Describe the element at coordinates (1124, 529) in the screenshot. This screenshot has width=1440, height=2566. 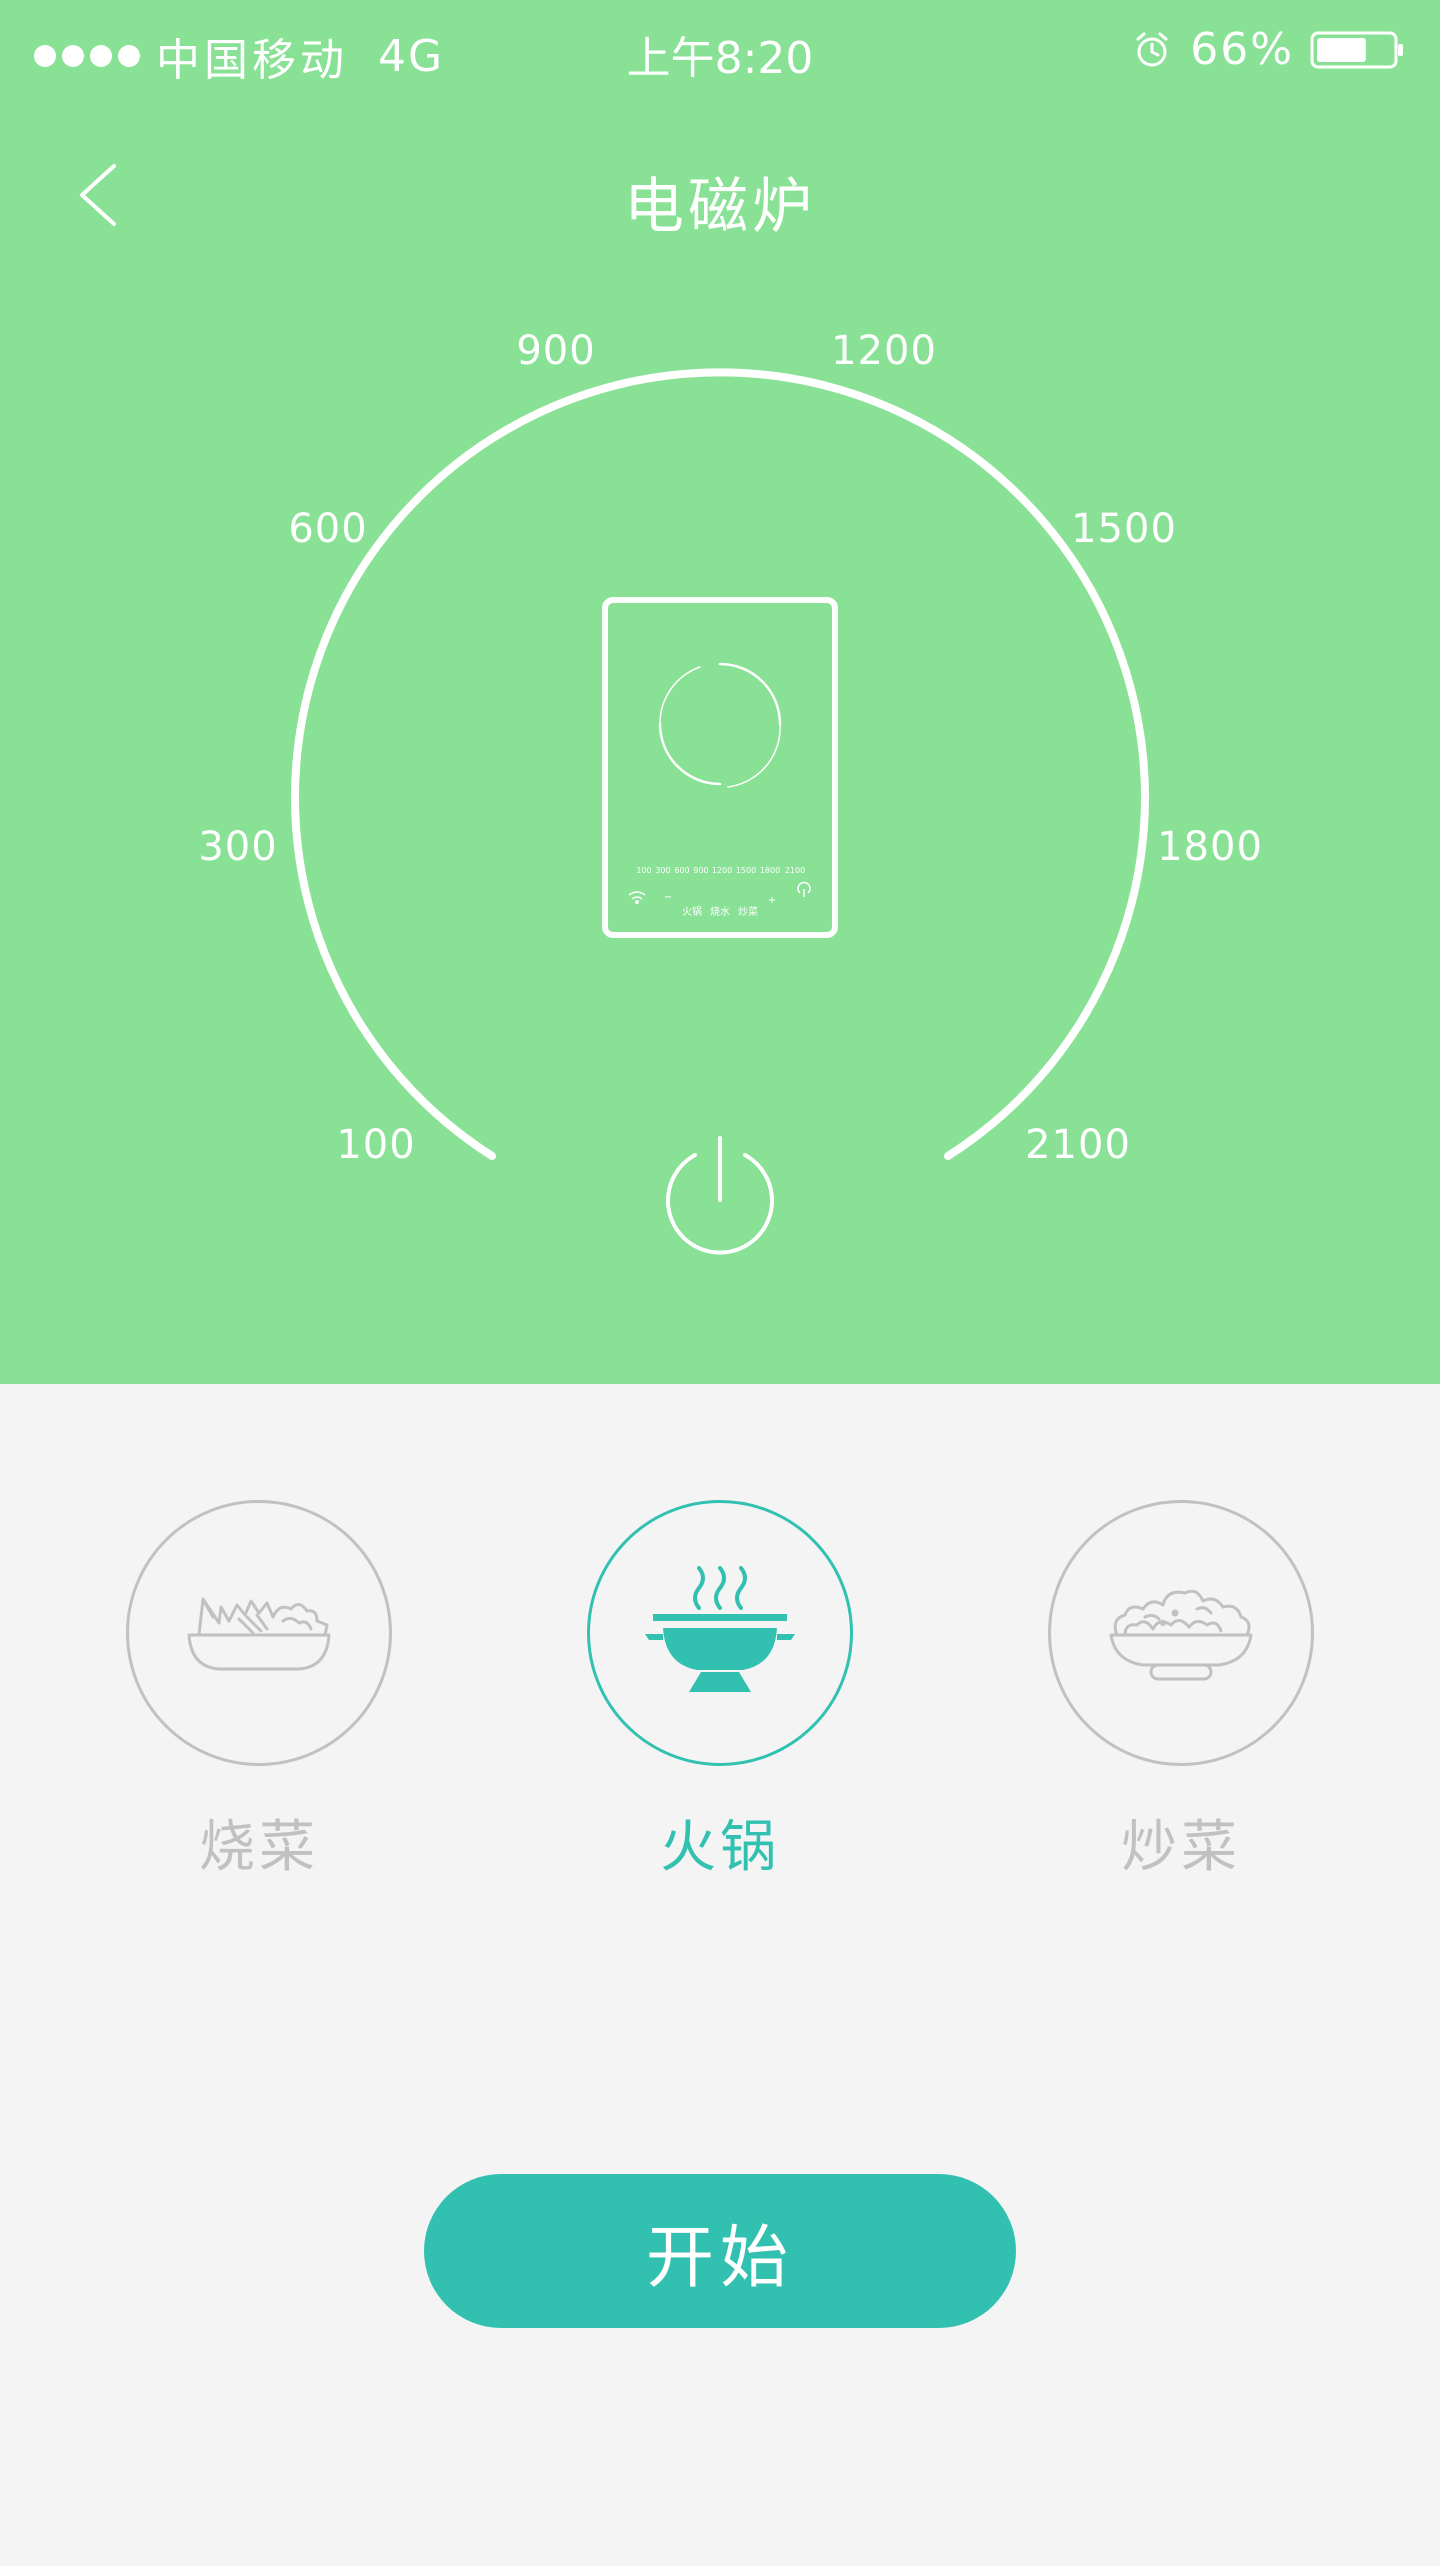
I see `tick-label-1500: 1500` at that location.